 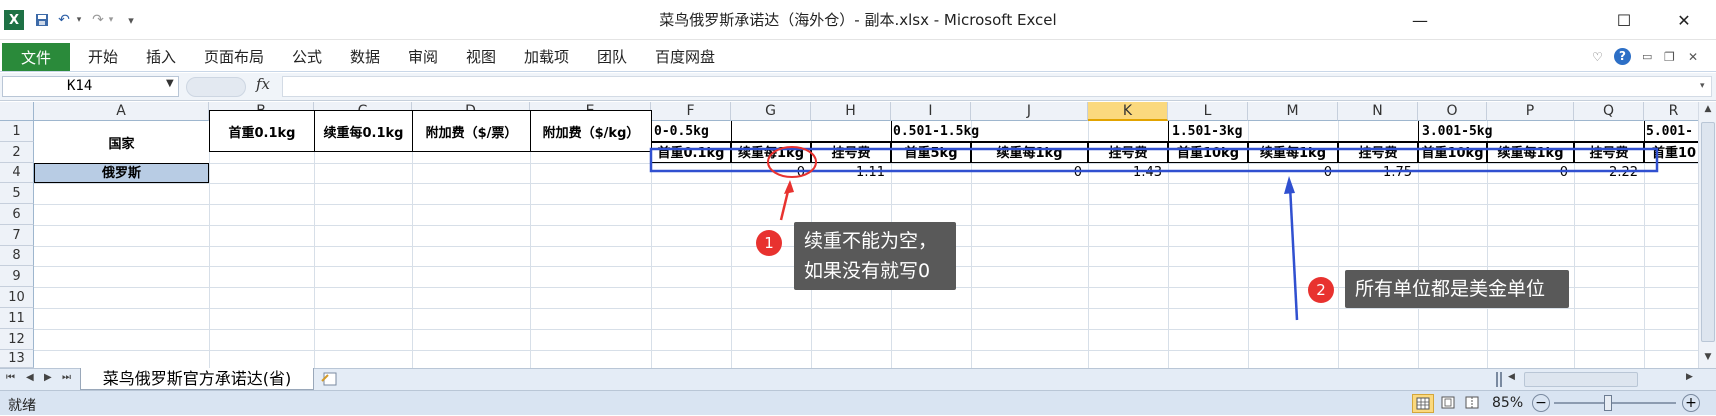 What do you see at coordinates (1321, 290) in the screenshot?
I see `annotation-badge-2: 2` at bounding box center [1321, 290].